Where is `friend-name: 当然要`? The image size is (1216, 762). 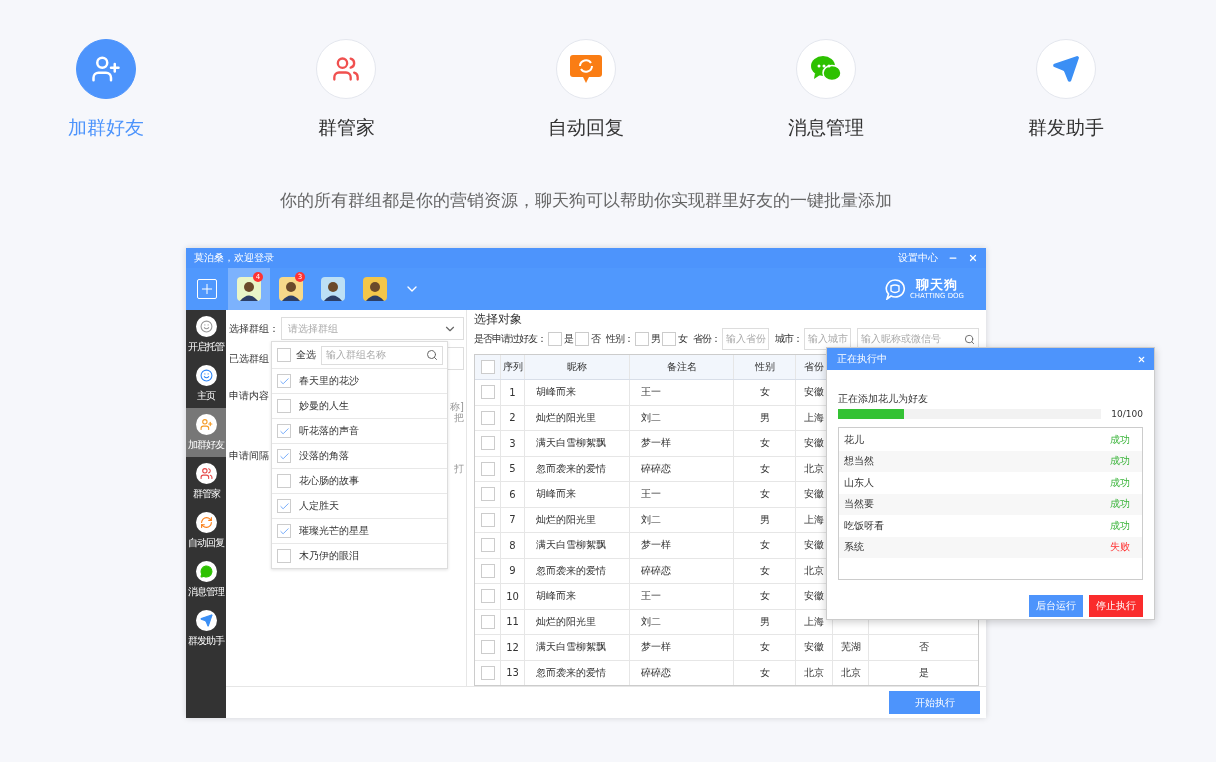
friend-name: 当然要 is located at coordinates (859, 504).